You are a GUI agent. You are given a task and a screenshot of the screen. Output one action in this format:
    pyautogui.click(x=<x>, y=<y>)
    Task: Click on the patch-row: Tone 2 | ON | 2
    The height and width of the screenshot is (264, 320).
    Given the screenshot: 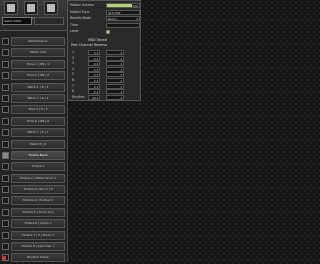 What is the action you would take?
    pyautogui.click(x=33, y=75)
    